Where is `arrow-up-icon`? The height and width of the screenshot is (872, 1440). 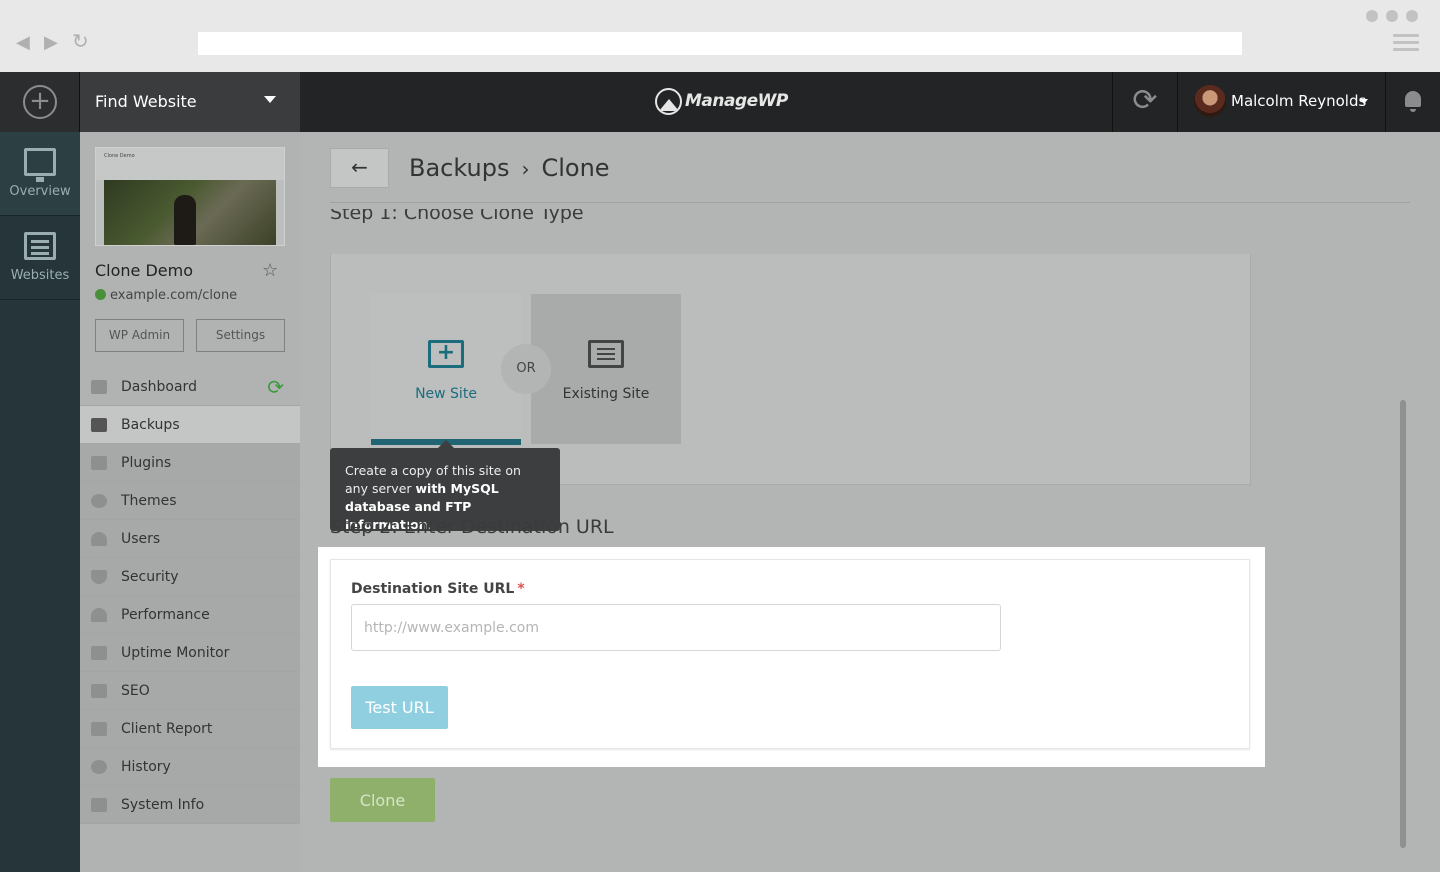
arrow-up-icon is located at coordinates (99, 653).